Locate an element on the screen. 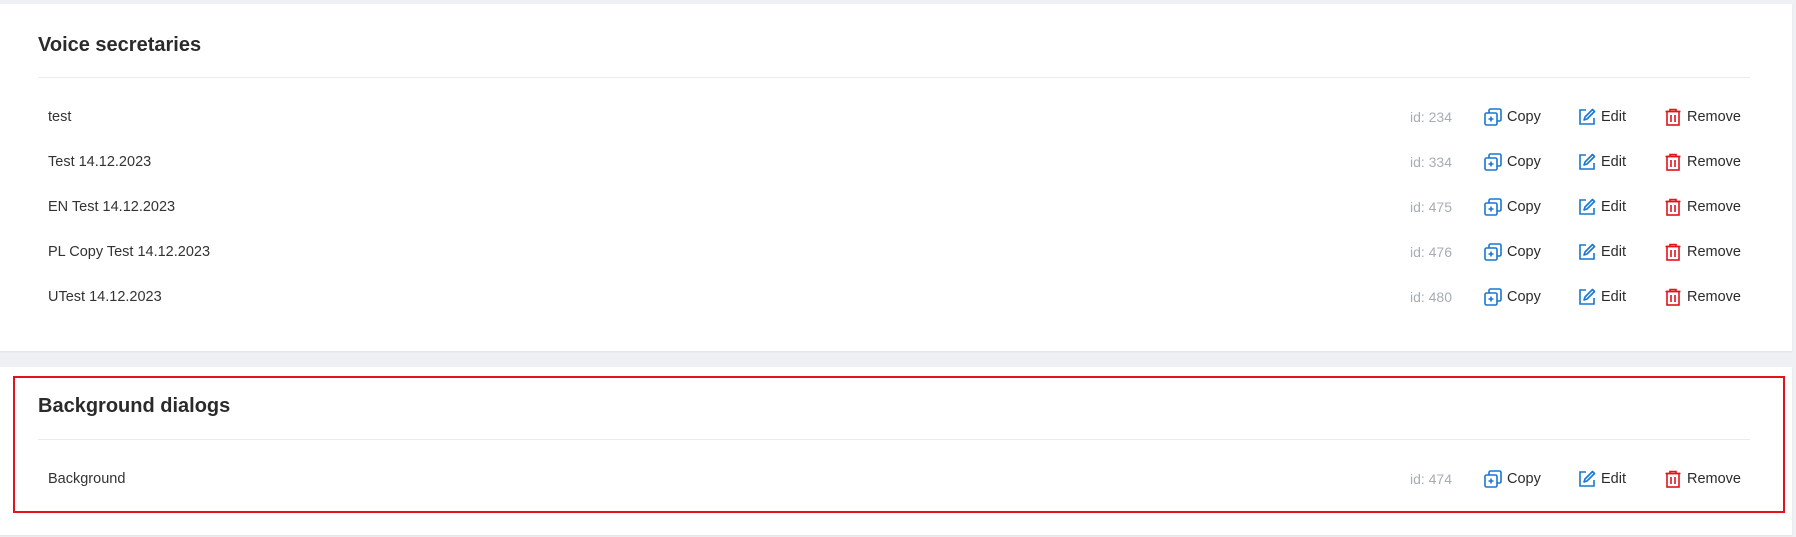 Image resolution: width=1796 pixels, height=537 pixels. item-name: Test 14.12.2023 is located at coordinates (100, 162).